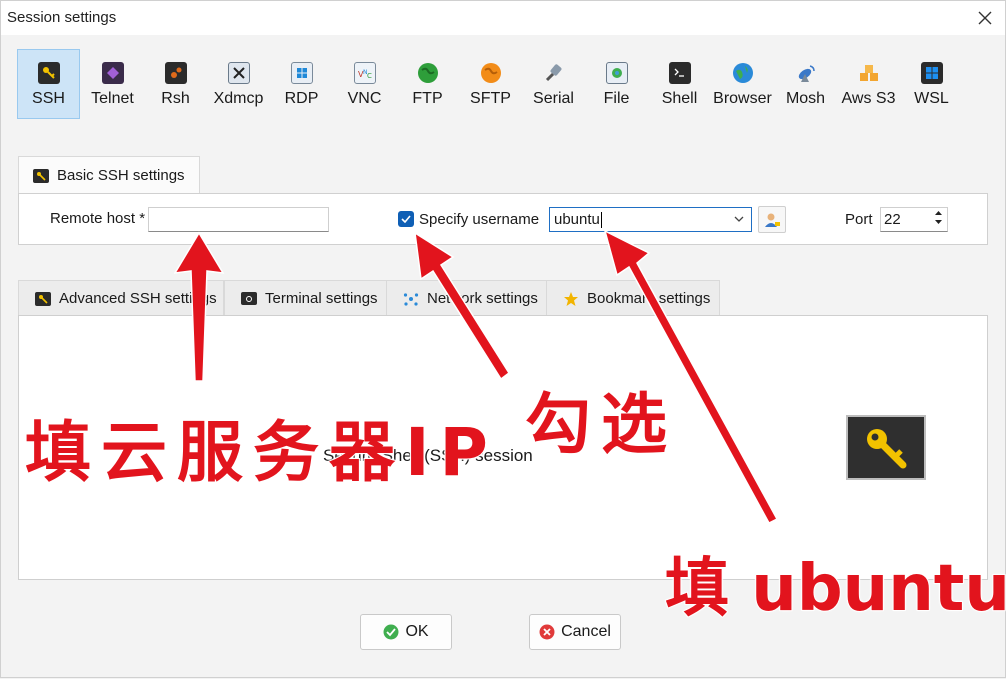 The image size is (1006, 679). Describe the element at coordinates (892, 219) in the screenshot. I see `port-value: 22` at that location.